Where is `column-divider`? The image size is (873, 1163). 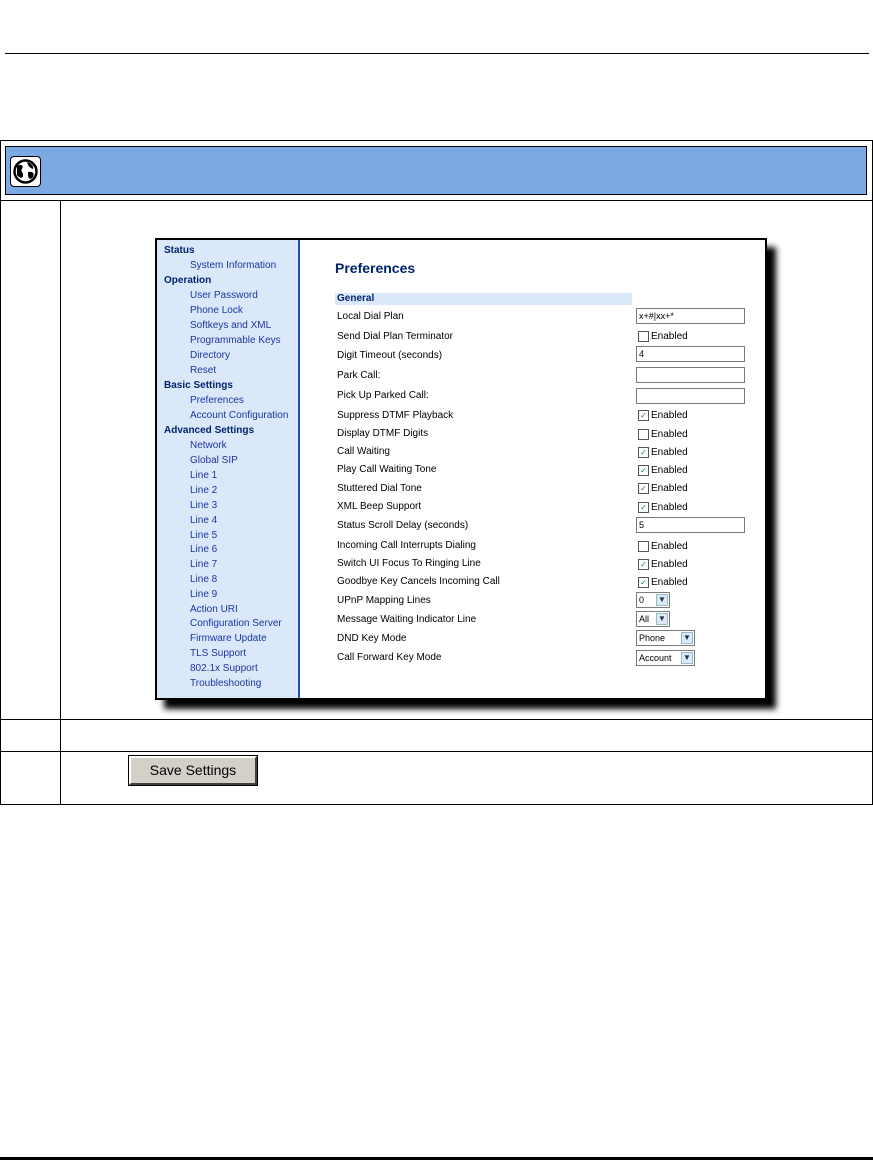
column-divider is located at coordinates (60, 503).